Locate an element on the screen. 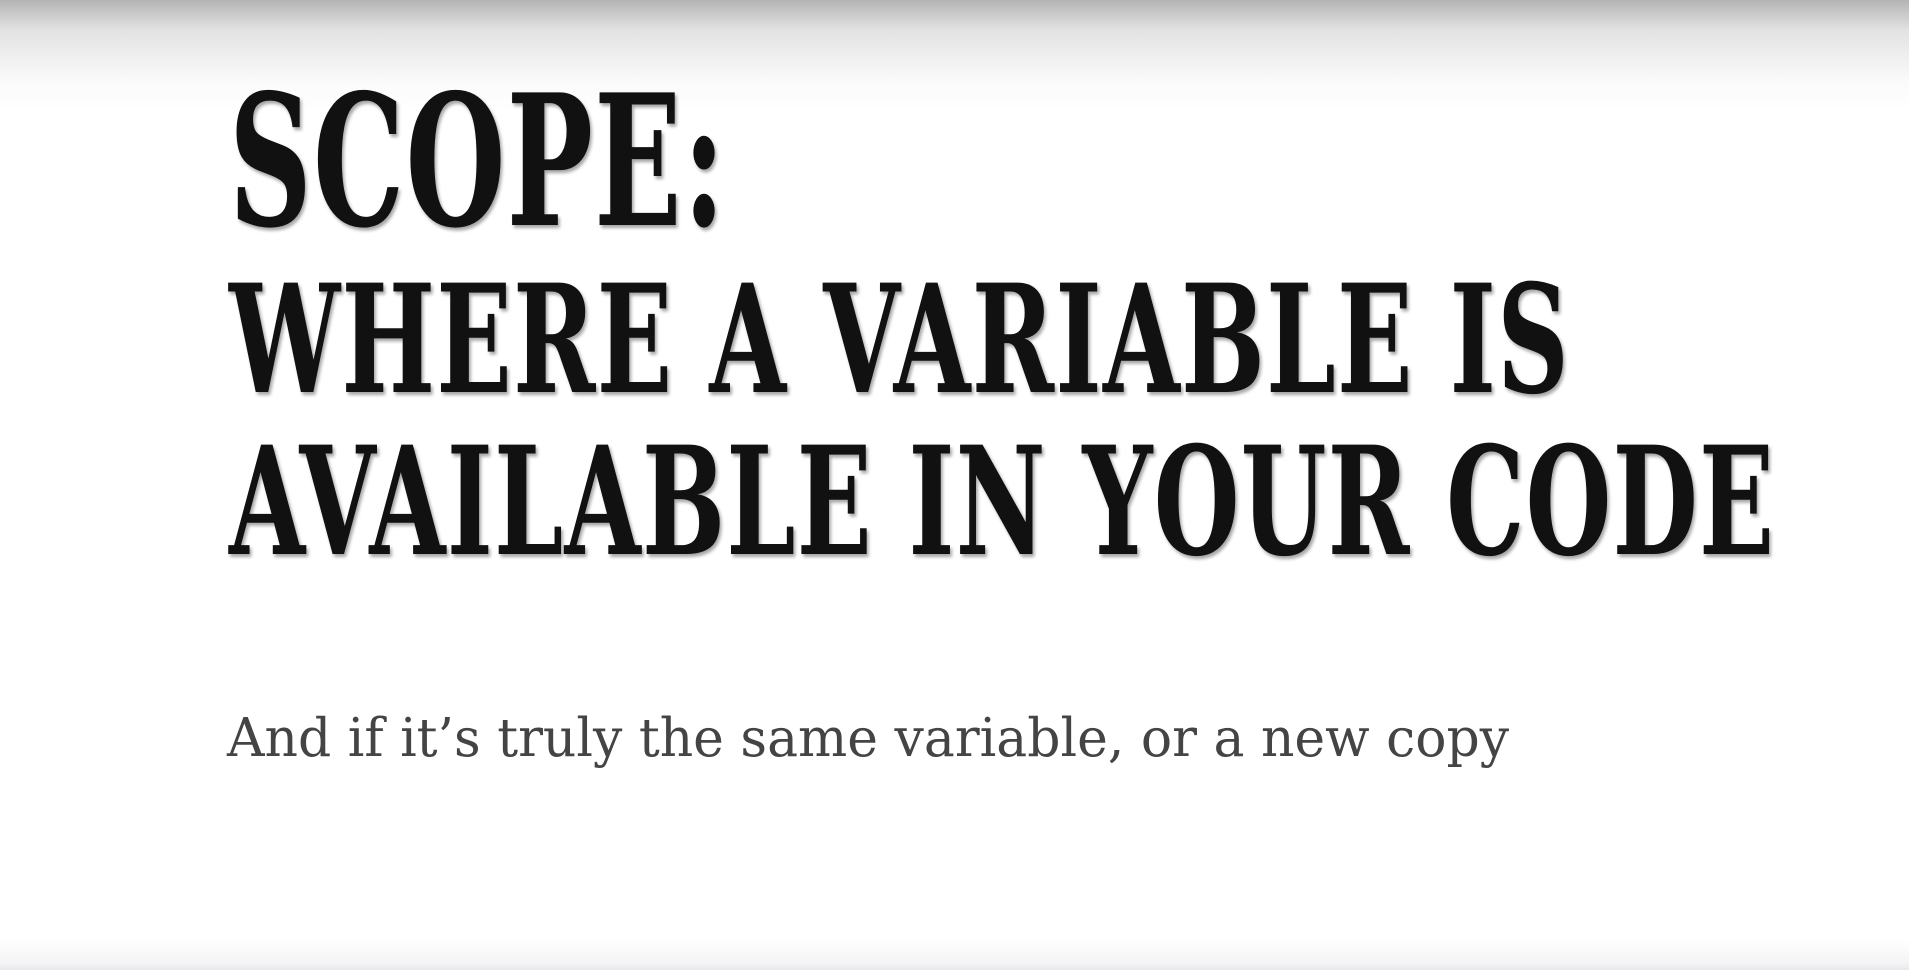 The height and width of the screenshot is (970, 1909). slide-title-line-3: AVAILABLE IN YOUR CODE is located at coordinates (1002, 502).